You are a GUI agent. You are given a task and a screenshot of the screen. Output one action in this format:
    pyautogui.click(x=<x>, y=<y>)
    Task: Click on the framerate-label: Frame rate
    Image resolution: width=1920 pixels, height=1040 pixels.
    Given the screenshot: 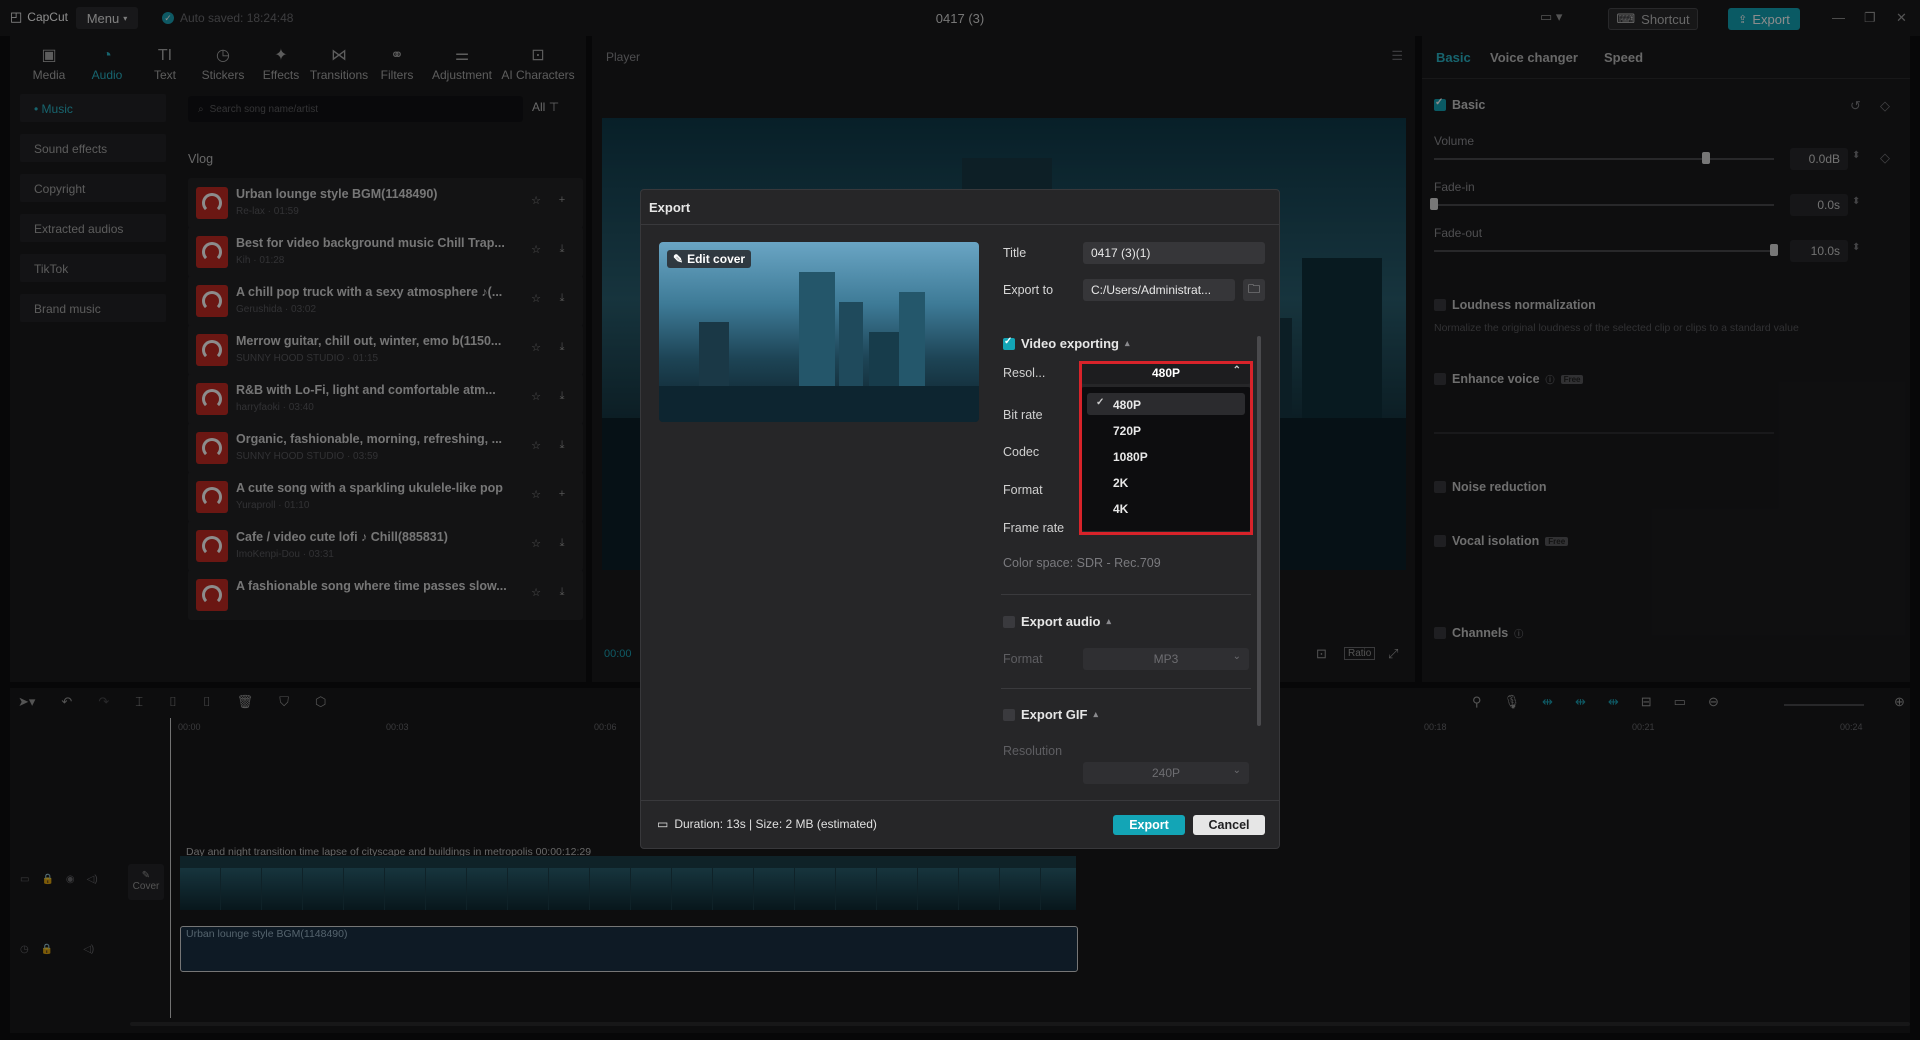 What is the action you would take?
    pyautogui.click(x=1034, y=528)
    